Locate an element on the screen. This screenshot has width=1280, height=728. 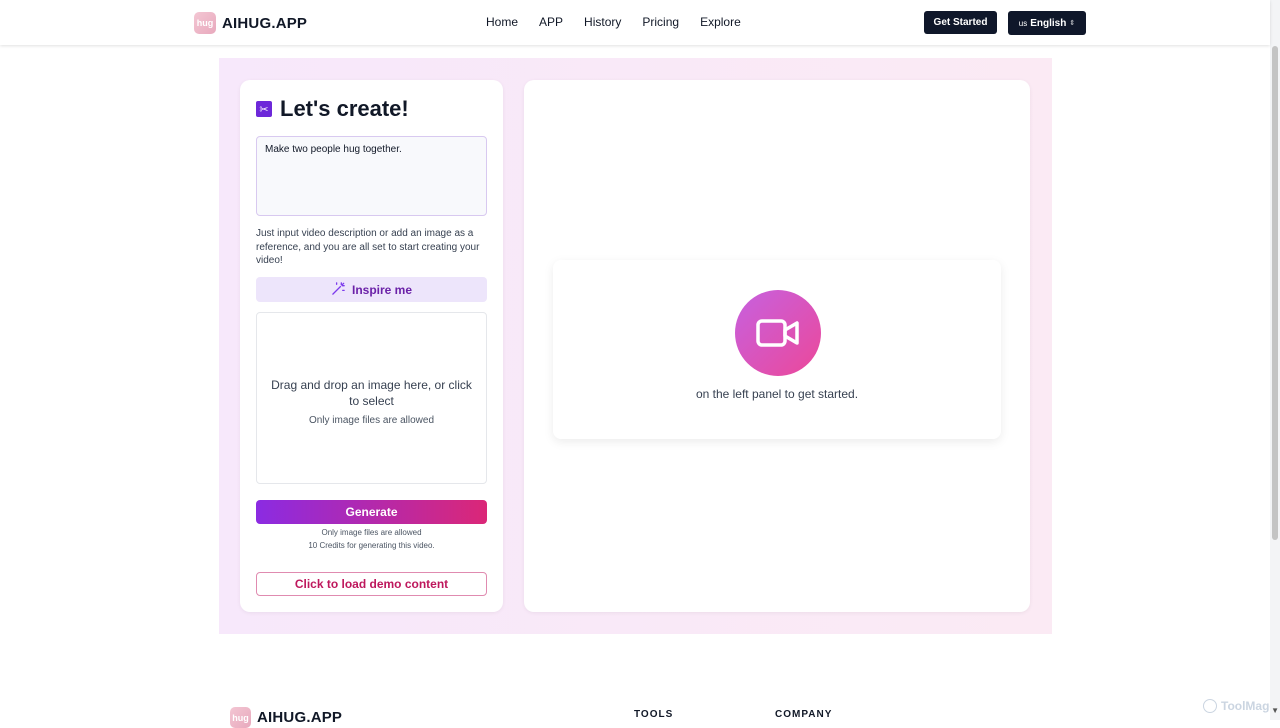
dropzone-restriction: Only image files are allowed is located at coordinates (371, 420).